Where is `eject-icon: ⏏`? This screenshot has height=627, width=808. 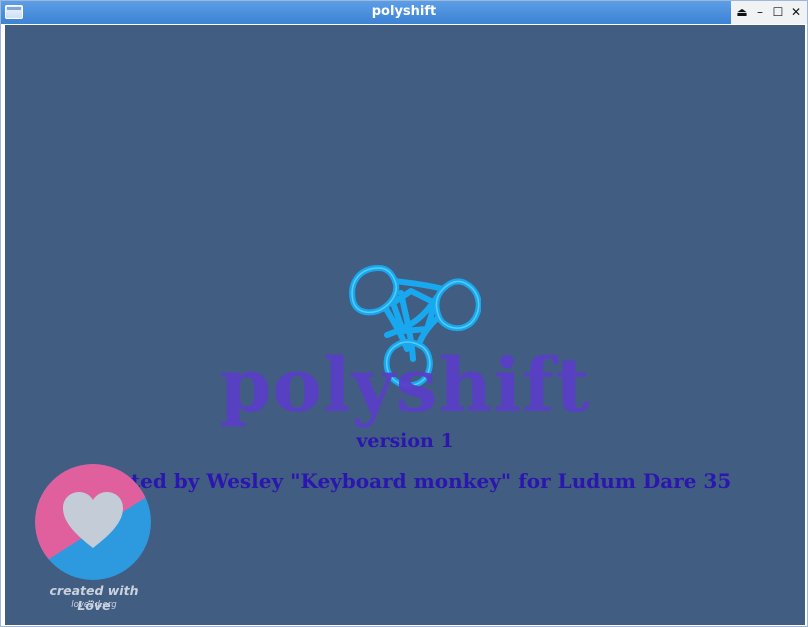
eject-icon: ⏏ is located at coordinates (742, 12).